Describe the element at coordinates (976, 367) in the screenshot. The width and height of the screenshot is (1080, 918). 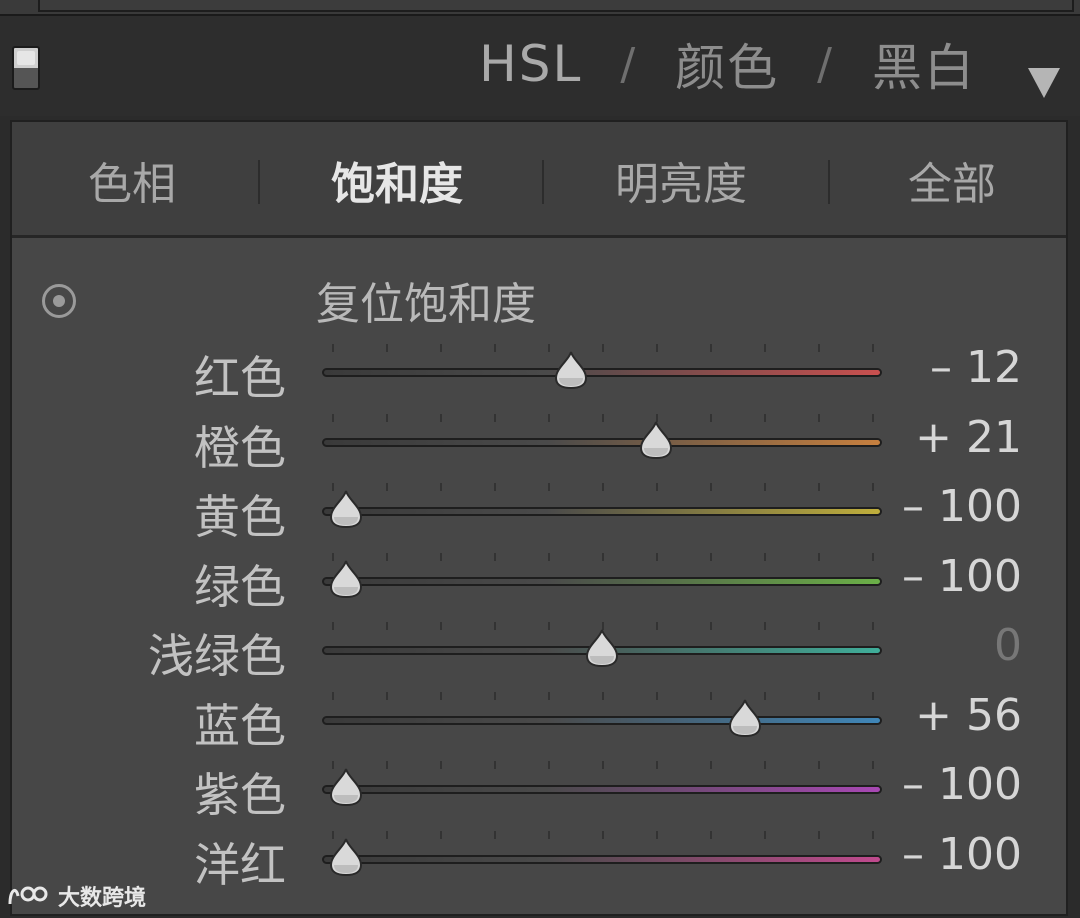
I see `slider-value: – 12` at that location.